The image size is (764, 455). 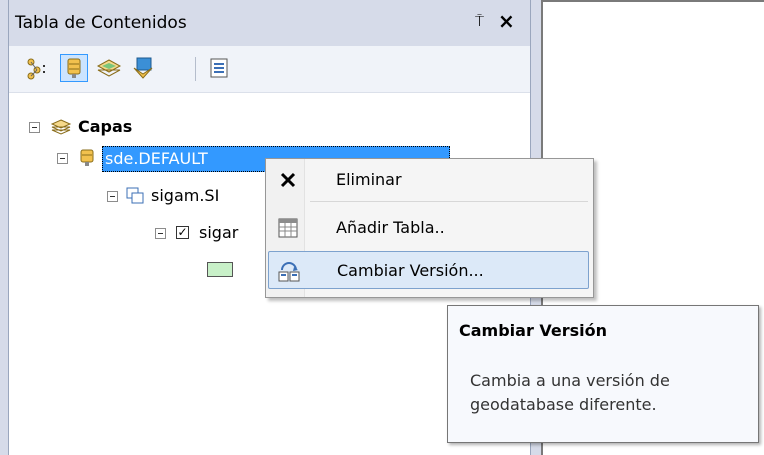 What do you see at coordinates (182, 232) in the screenshot?
I see `layer-visibility-checkbox: ✓` at bounding box center [182, 232].